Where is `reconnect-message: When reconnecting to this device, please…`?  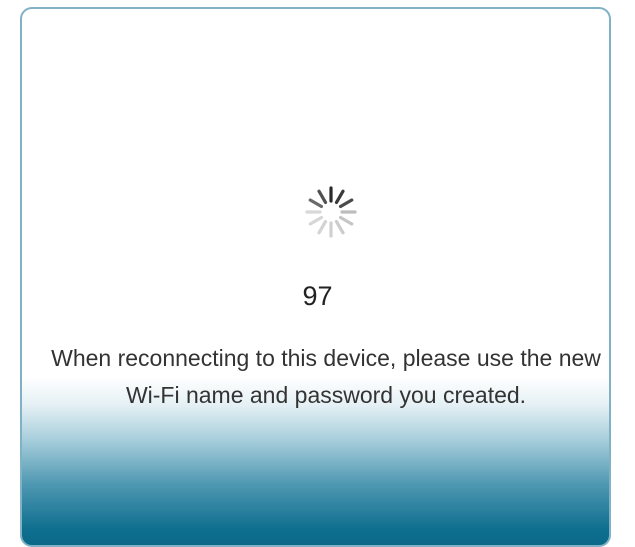
reconnect-message: When reconnecting to this device, please… is located at coordinates (326, 376).